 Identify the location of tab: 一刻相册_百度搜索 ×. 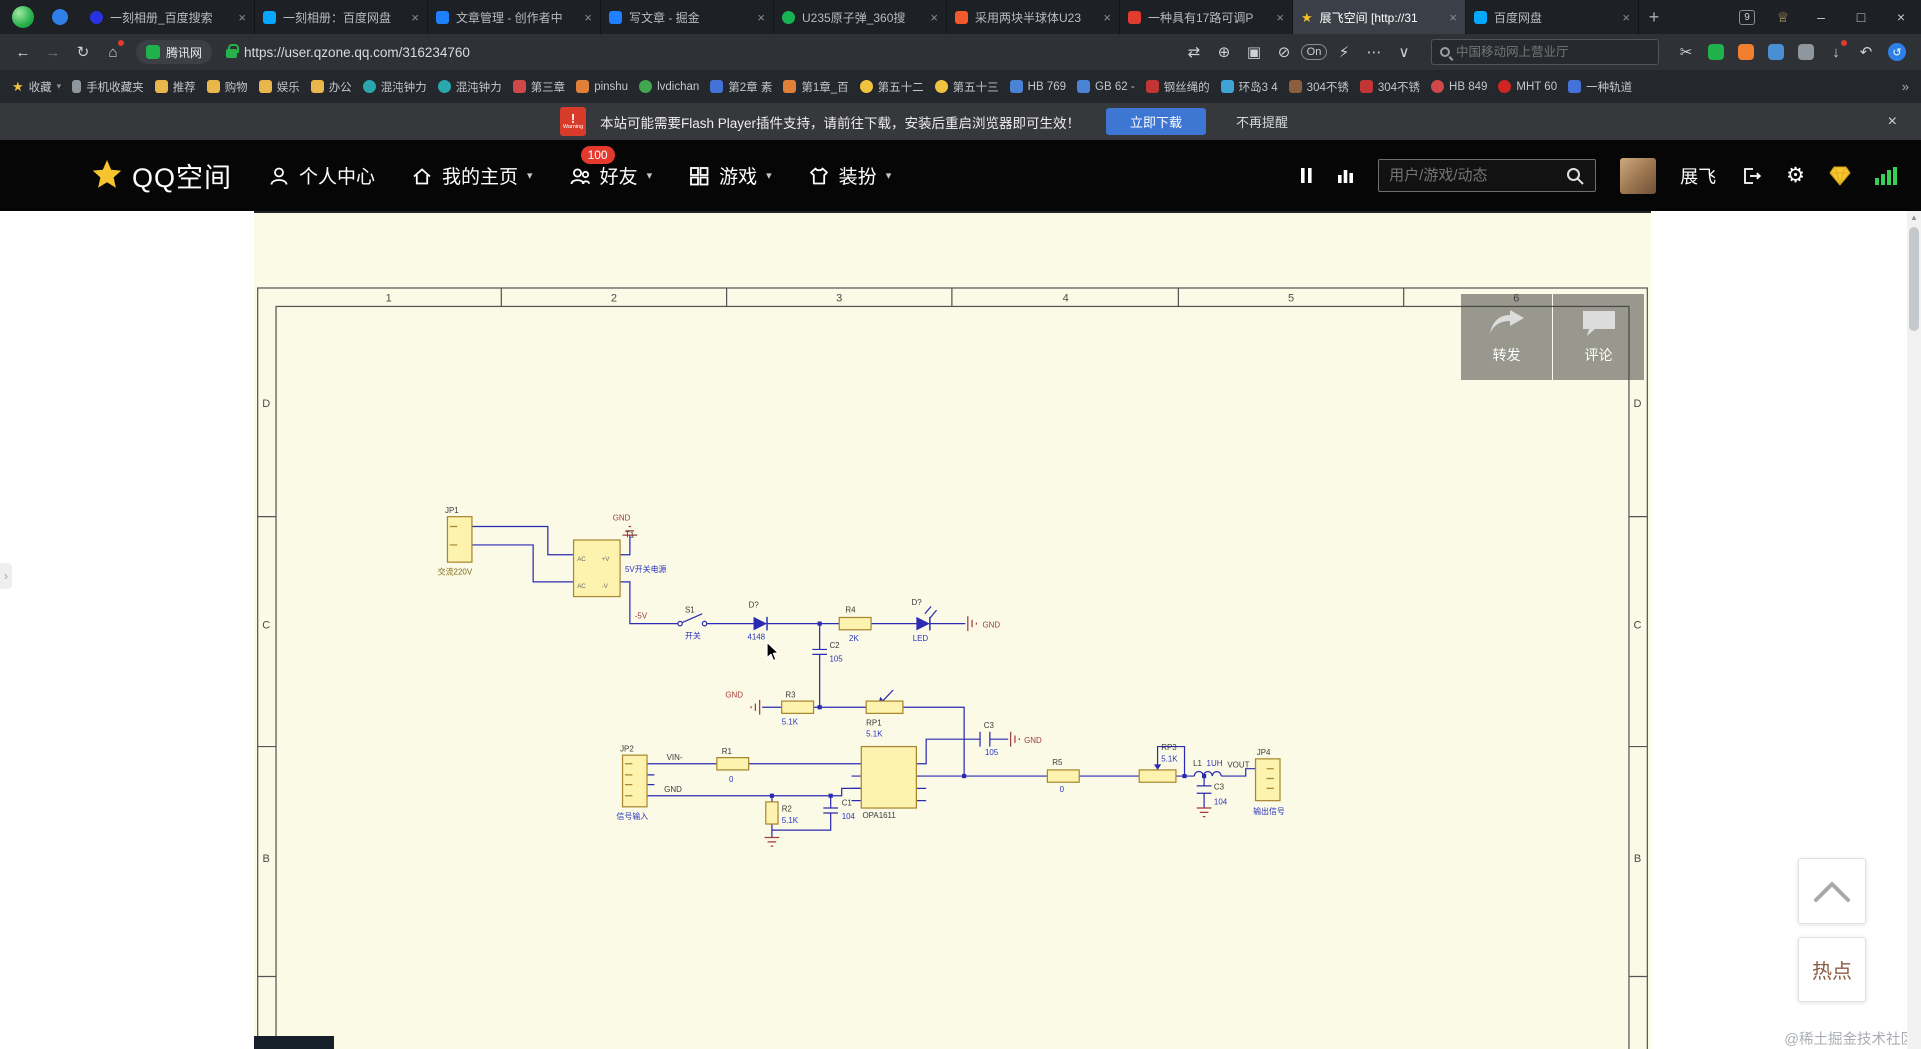
(168, 17).